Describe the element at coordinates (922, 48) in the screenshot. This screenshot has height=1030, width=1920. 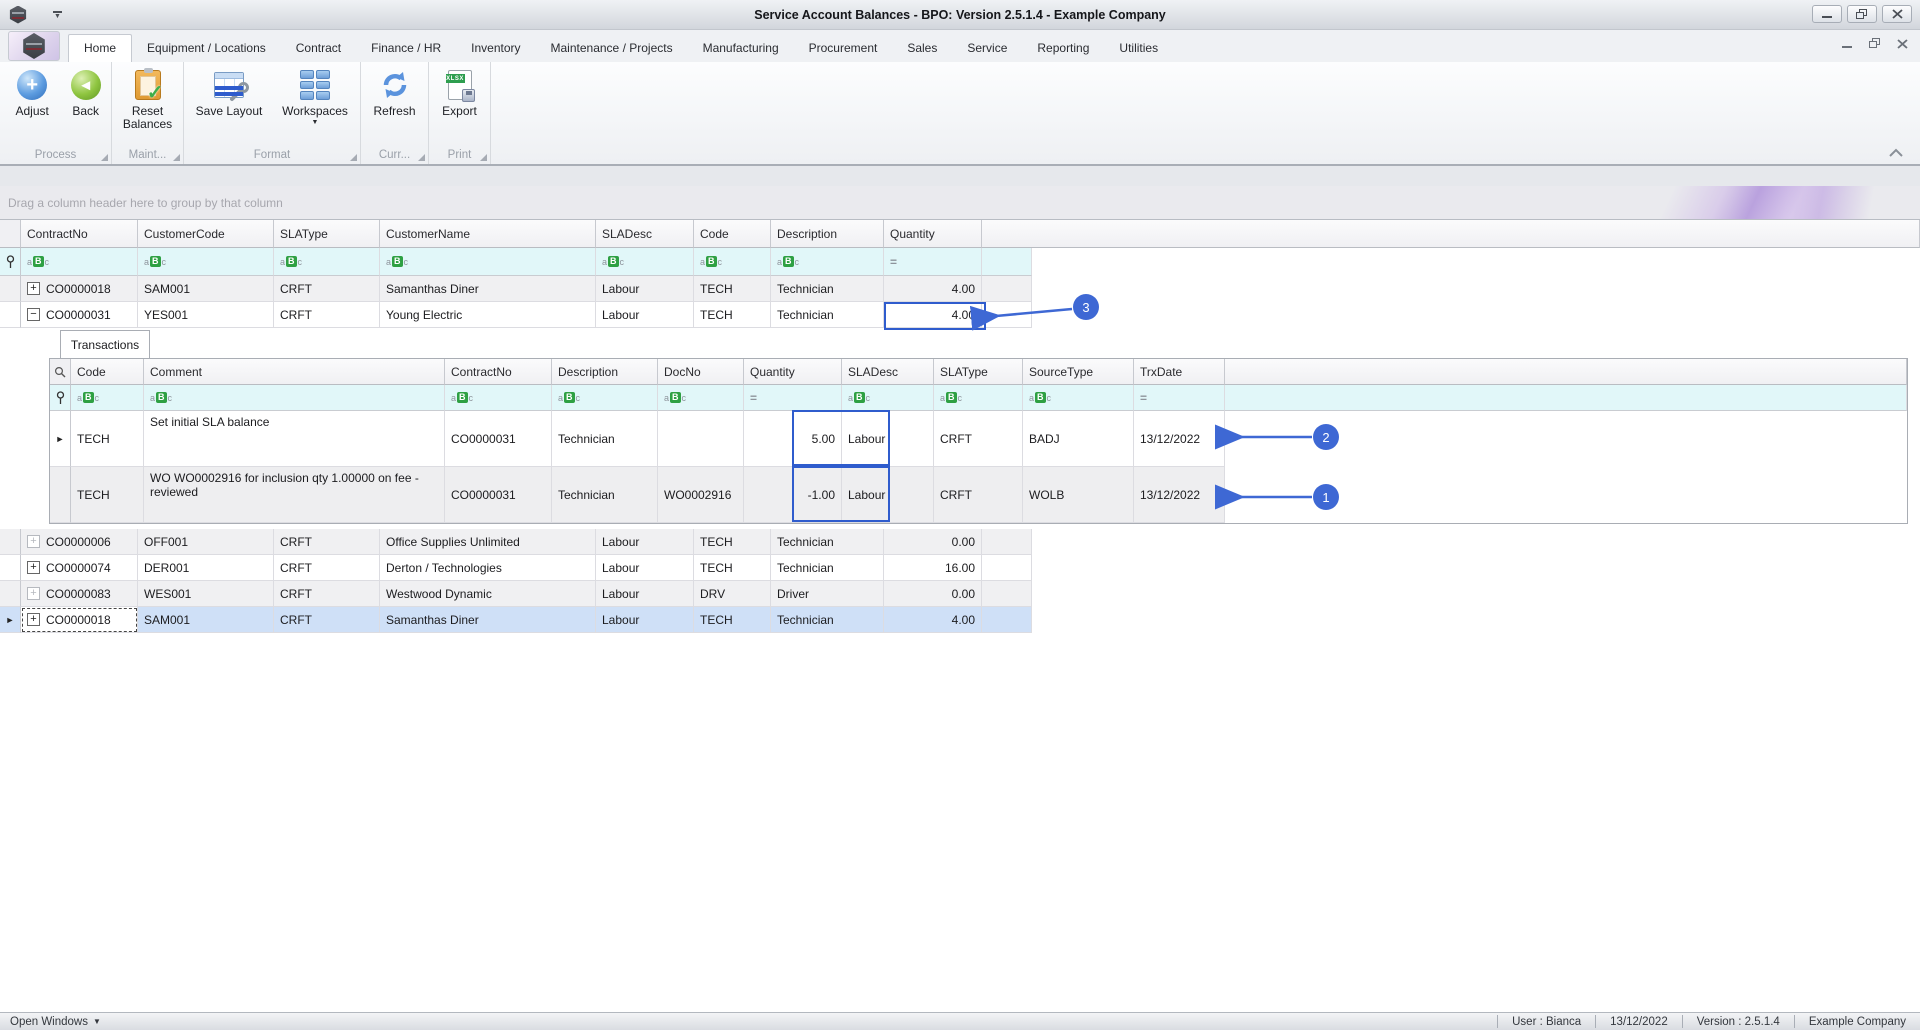
I see `tab-sales: Sales` at that location.